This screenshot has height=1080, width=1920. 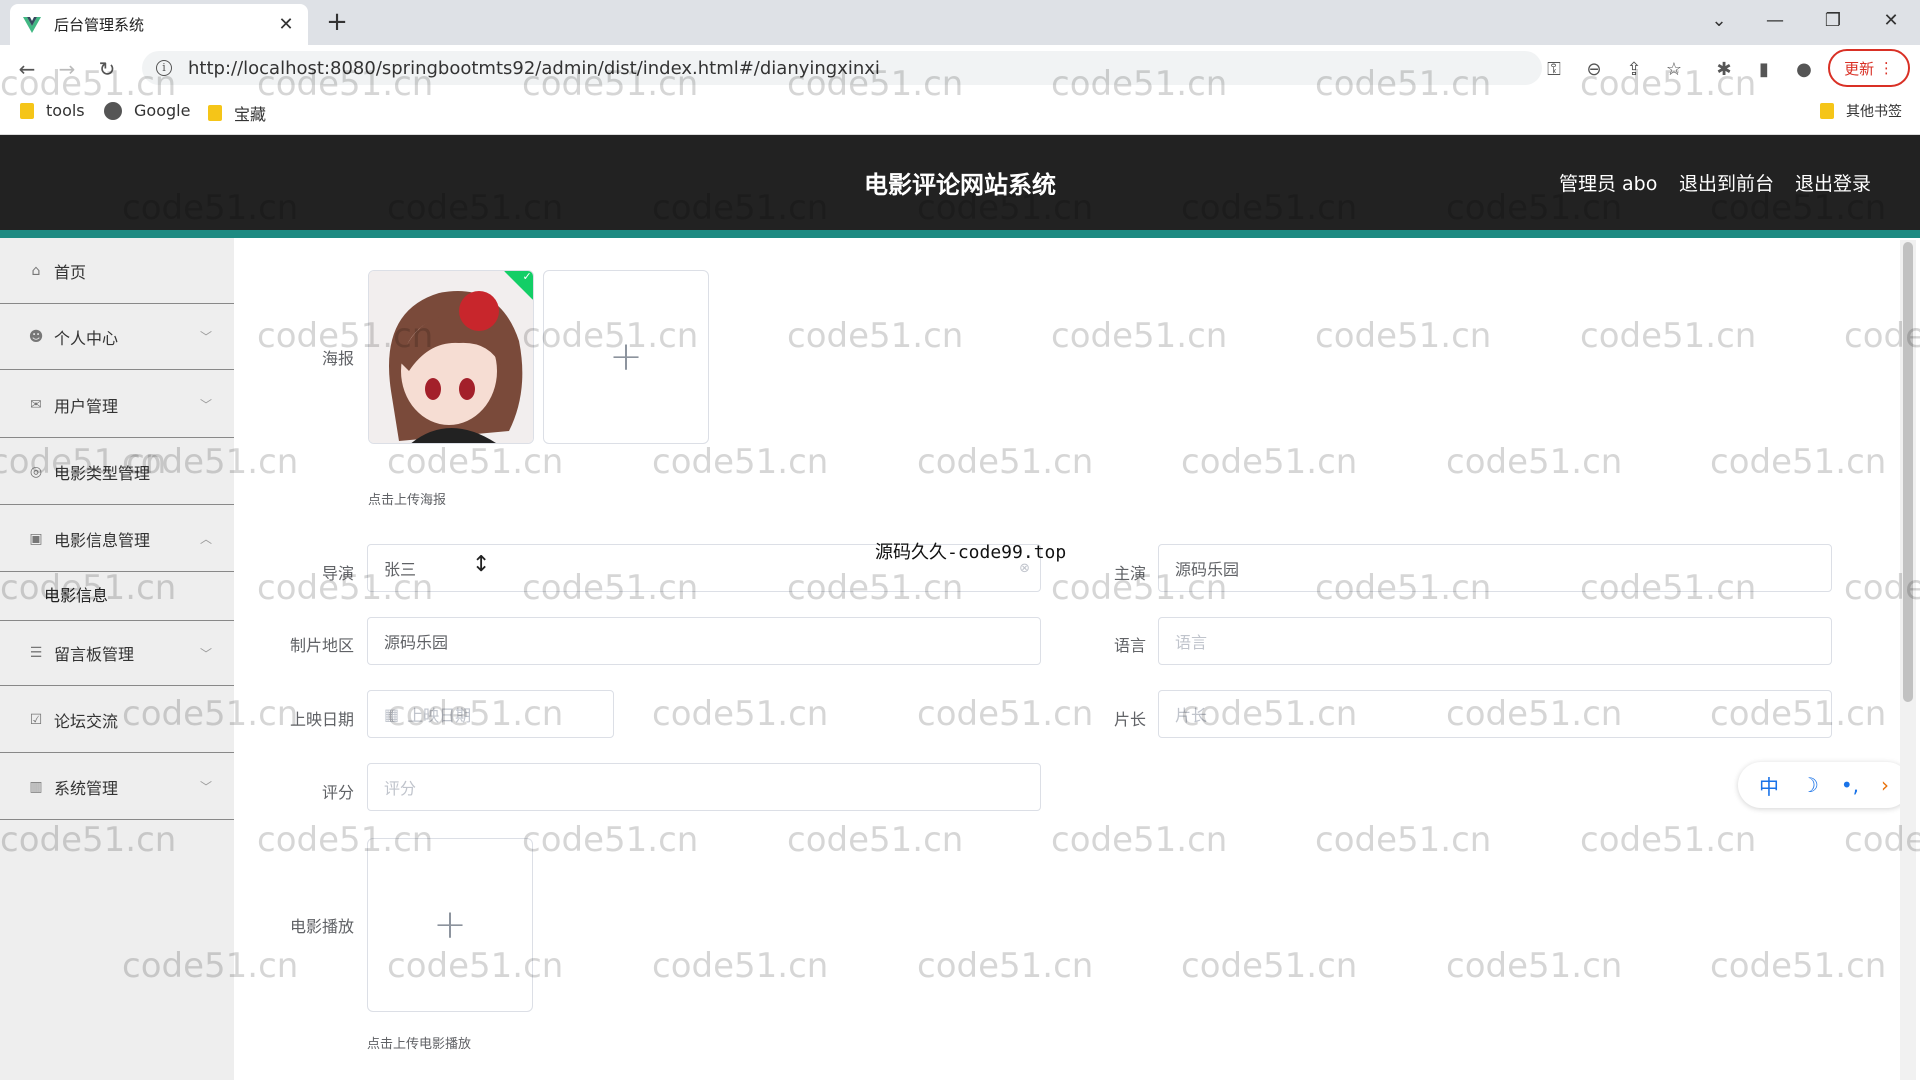 What do you see at coordinates (1724, 69) in the screenshot?
I see `extensions-icon: ✱` at bounding box center [1724, 69].